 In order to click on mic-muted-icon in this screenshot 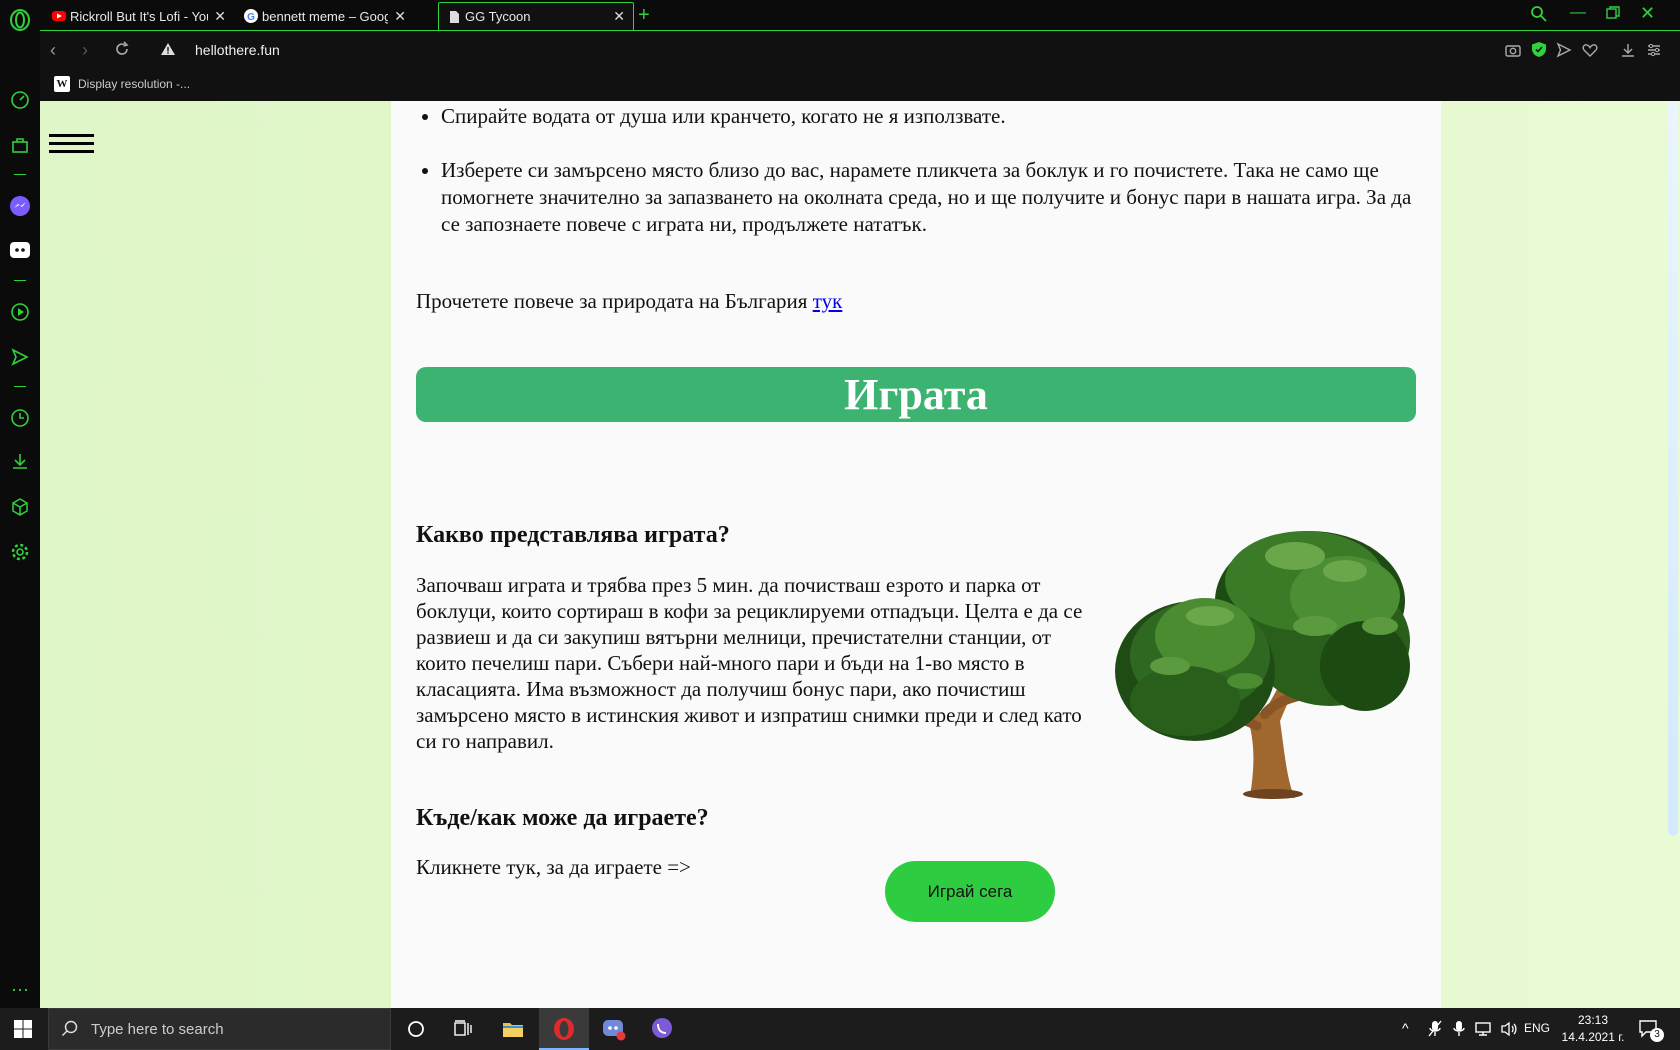, I will do `click(1435, 1031)`.